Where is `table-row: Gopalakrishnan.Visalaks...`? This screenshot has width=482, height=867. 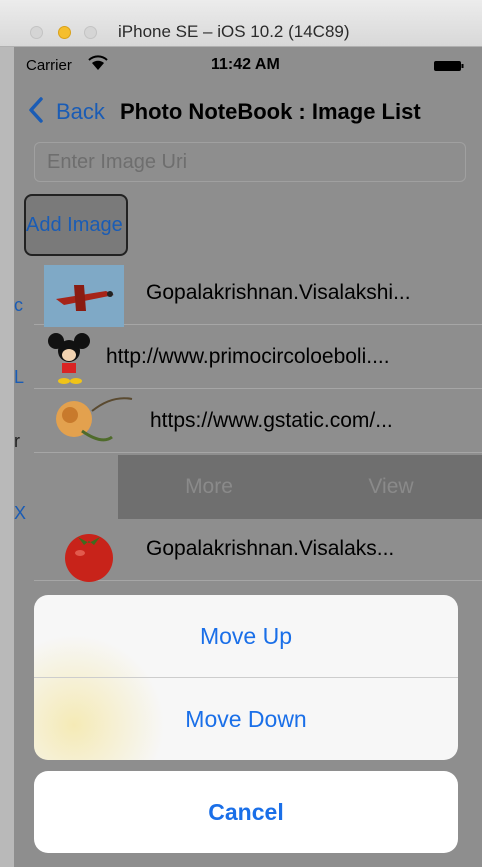
table-row: Gopalakrishnan.Visalaks... is located at coordinates (258, 550).